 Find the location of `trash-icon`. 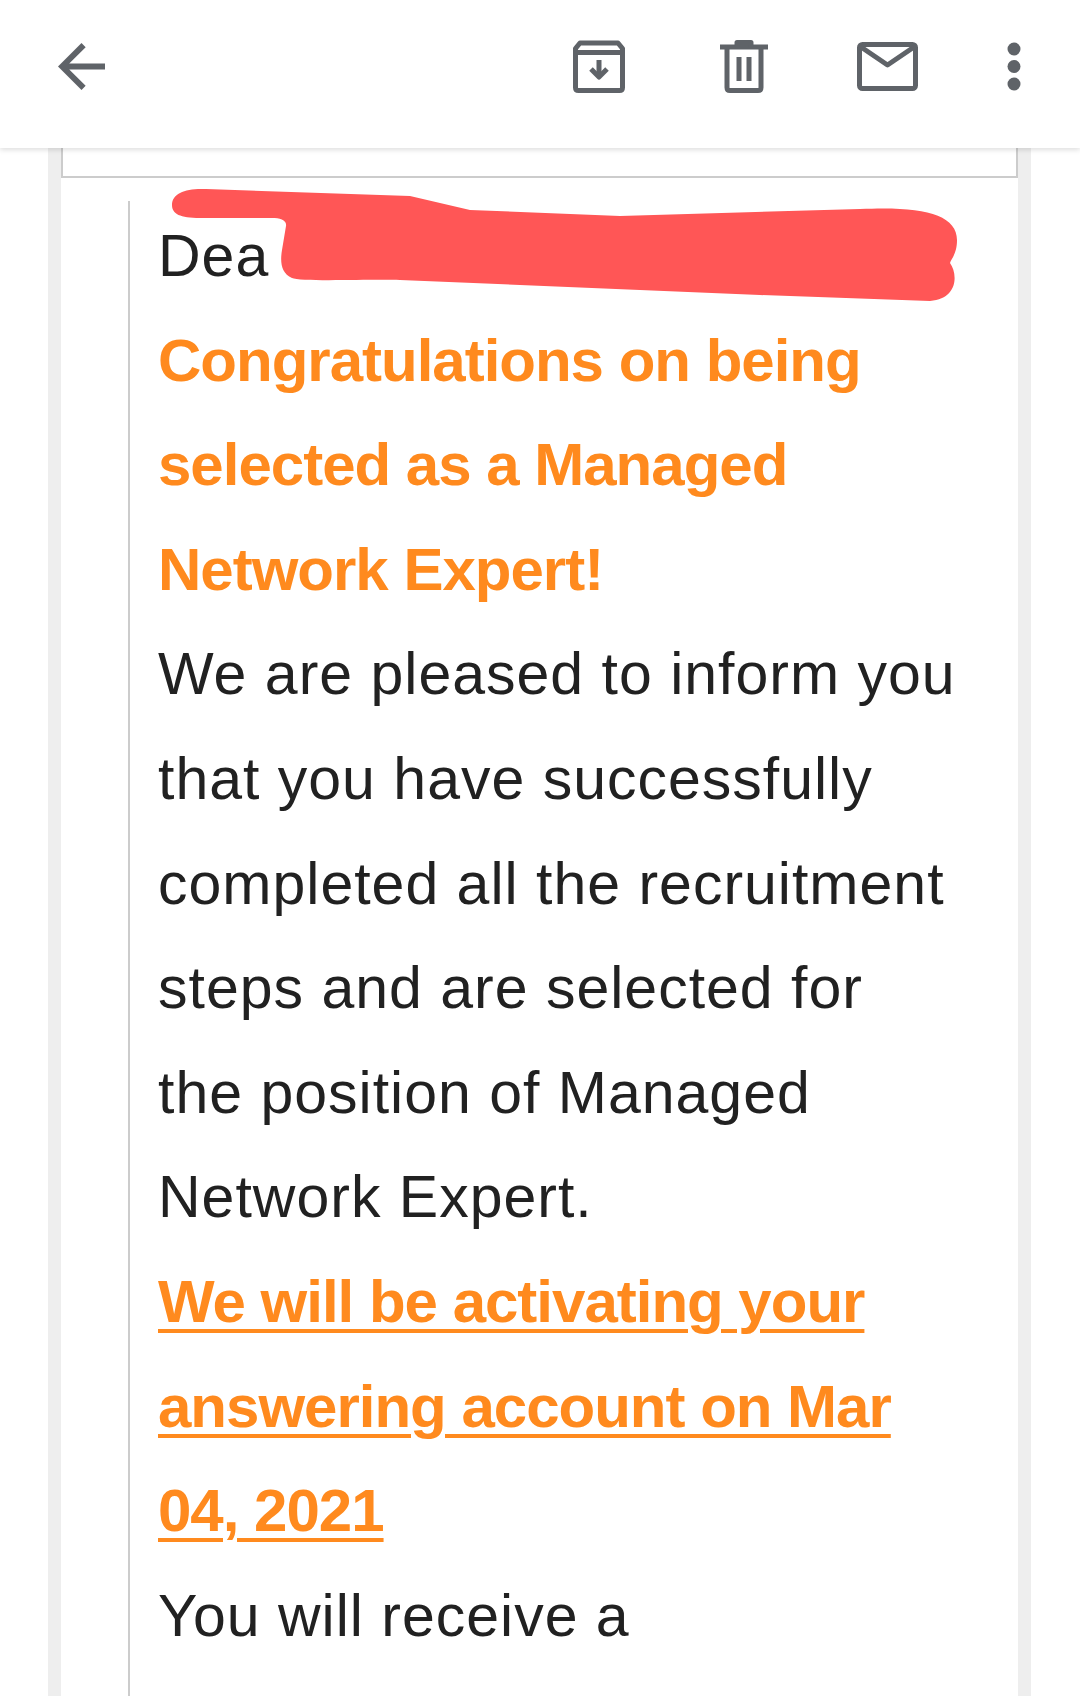

trash-icon is located at coordinates (744, 66).